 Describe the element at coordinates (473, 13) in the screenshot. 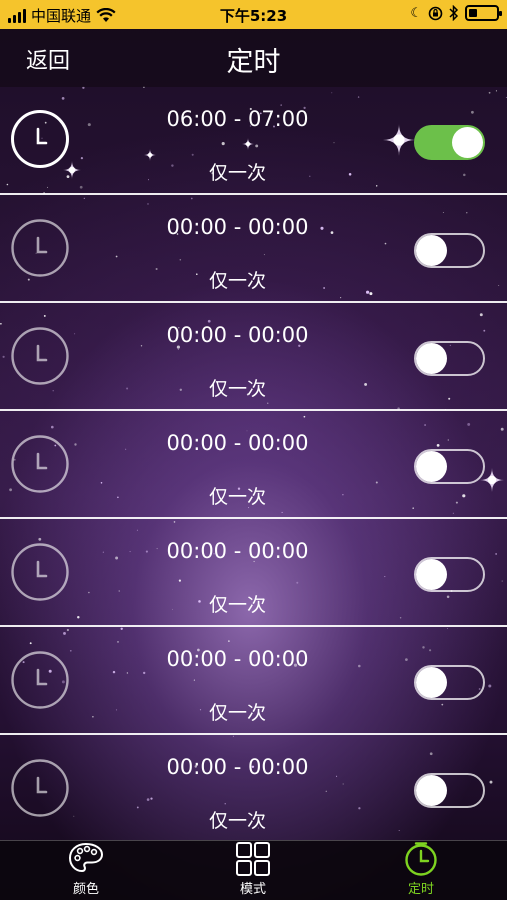

I see `battery-level` at that location.